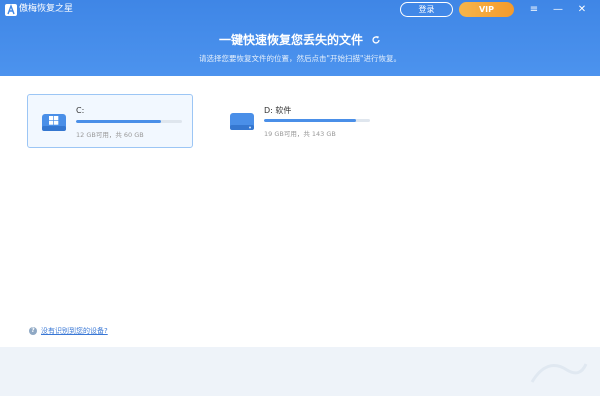 Image resolution: width=600 pixels, height=396 pixels. I want to click on footer-bar, so click(300, 371).